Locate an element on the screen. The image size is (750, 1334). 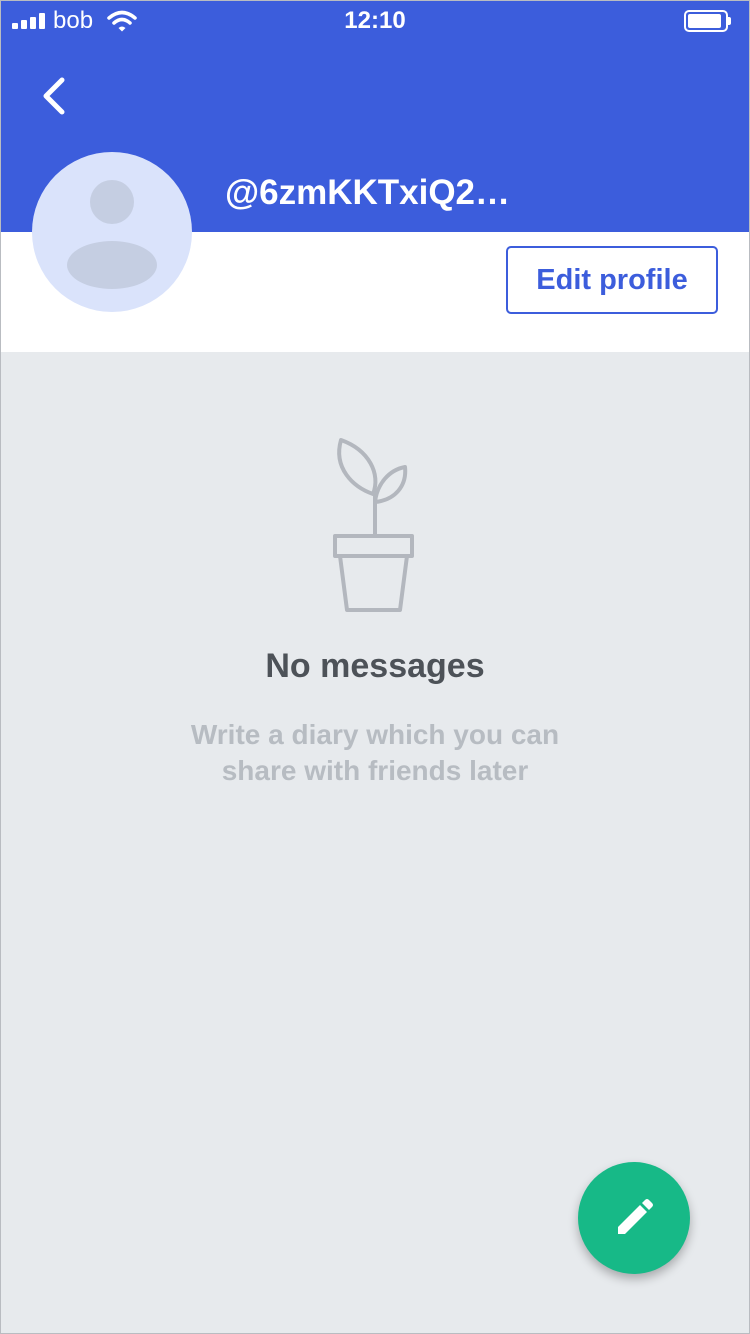
empty-state-title: No messages is located at coordinates (375, 666).